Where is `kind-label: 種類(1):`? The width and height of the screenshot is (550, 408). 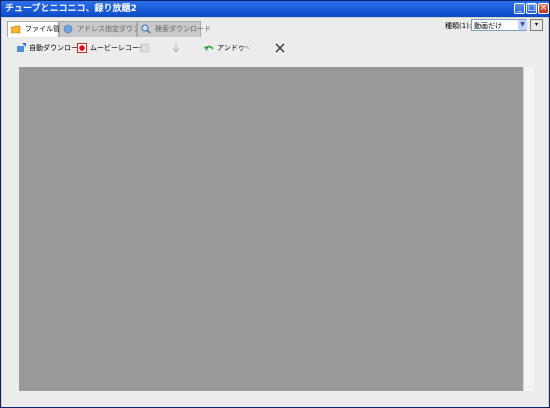
kind-label: 種類(1): is located at coordinates (458, 26).